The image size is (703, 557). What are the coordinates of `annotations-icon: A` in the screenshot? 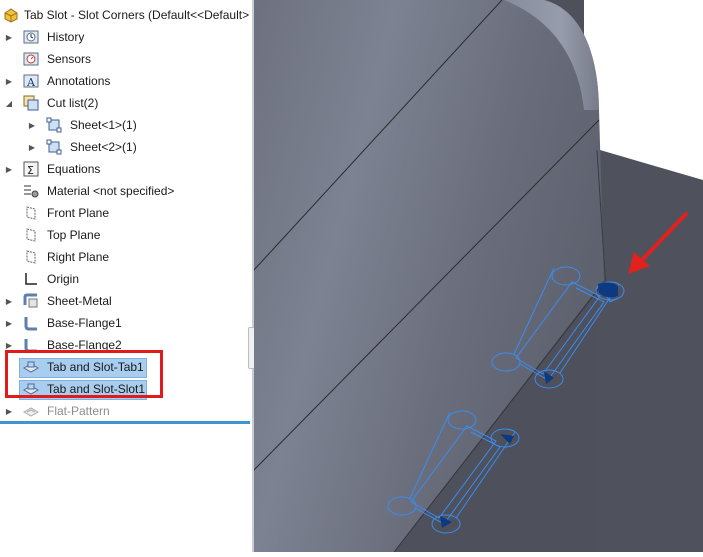 It's located at (31, 81).